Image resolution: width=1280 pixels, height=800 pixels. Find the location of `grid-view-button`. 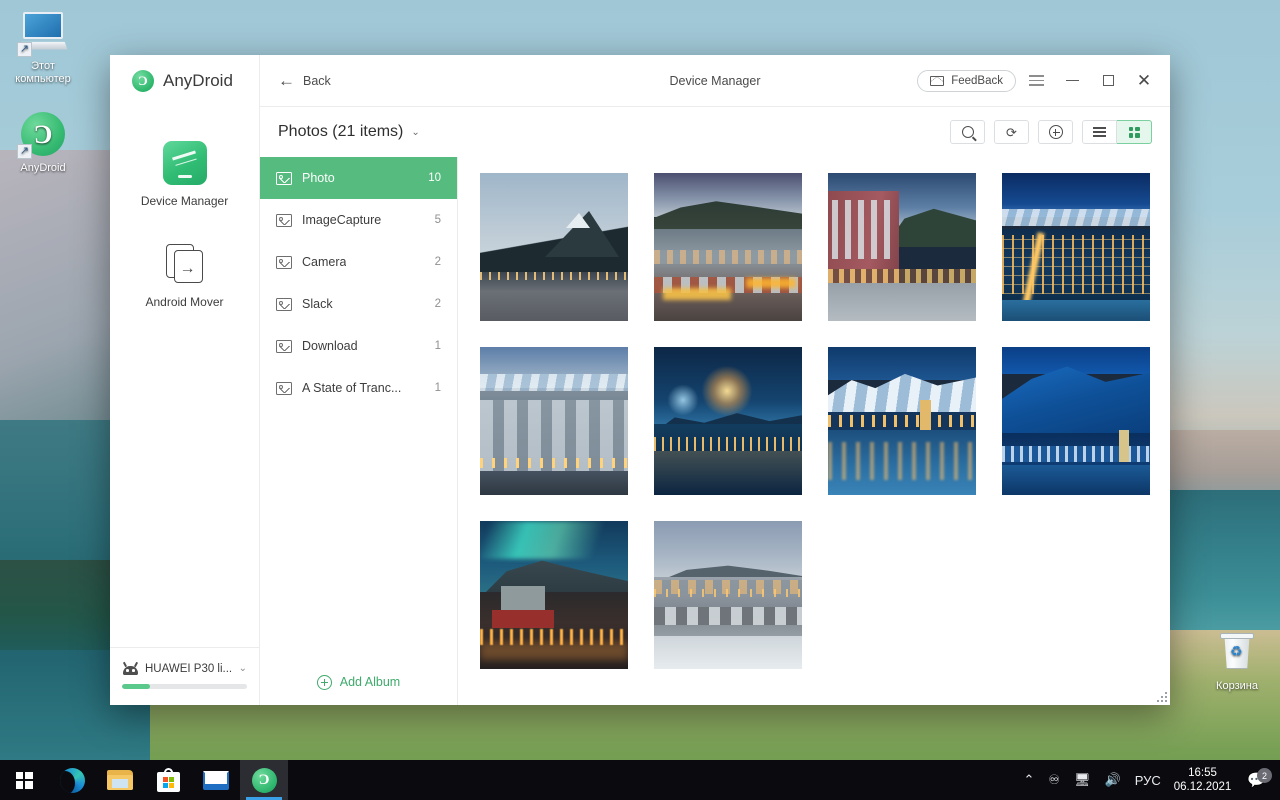

grid-view-button is located at coordinates (1134, 132).